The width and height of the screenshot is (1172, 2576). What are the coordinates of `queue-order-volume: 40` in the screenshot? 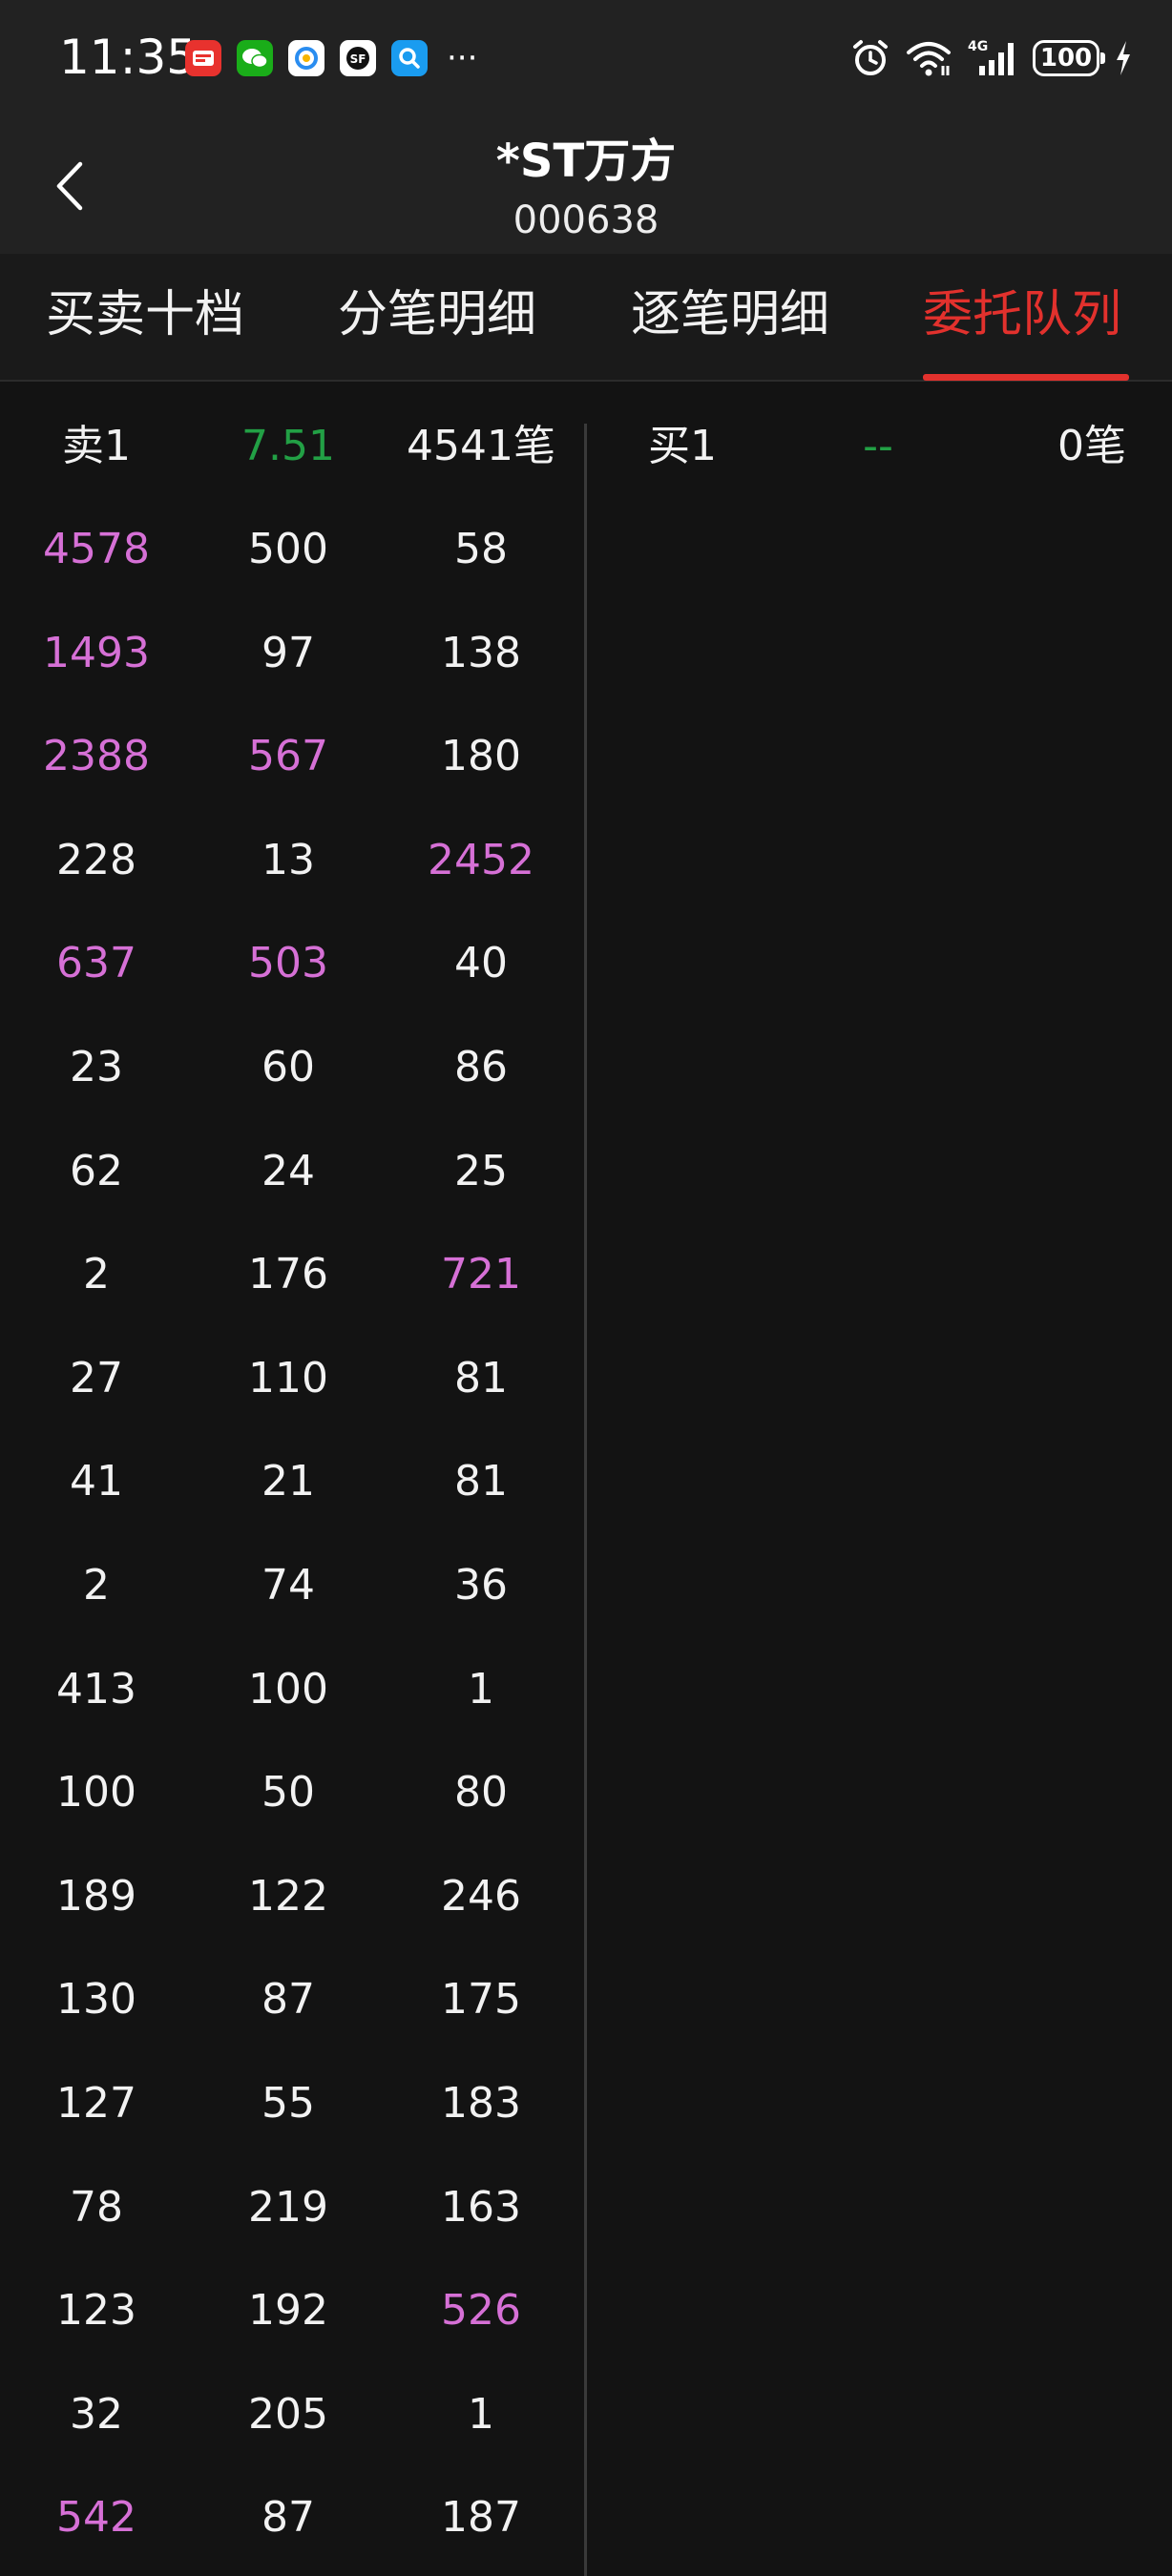 It's located at (481, 963).